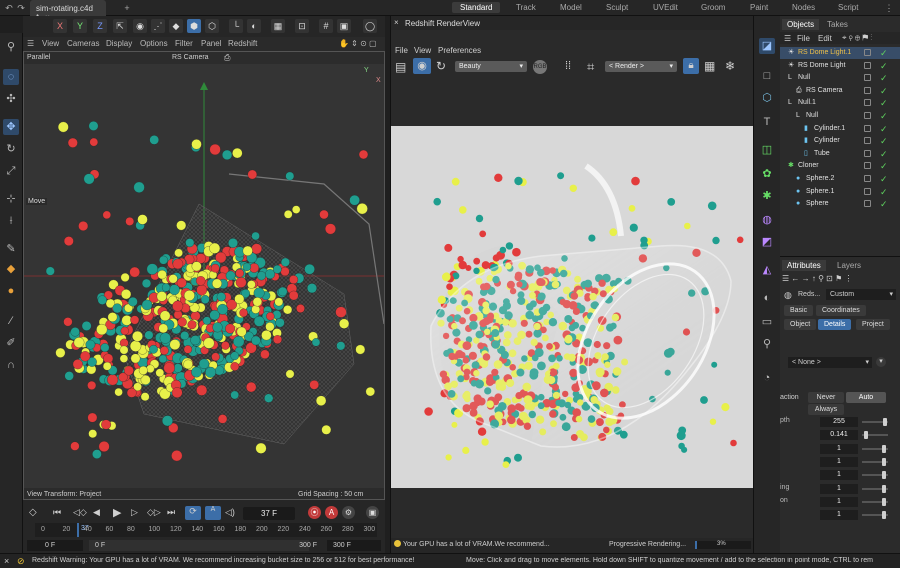 This screenshot has width=900, height=568. What do you see at coordinates (526, 7) in the screenshot?
I see `layout-track: Track` at bounding box center [526, 7].